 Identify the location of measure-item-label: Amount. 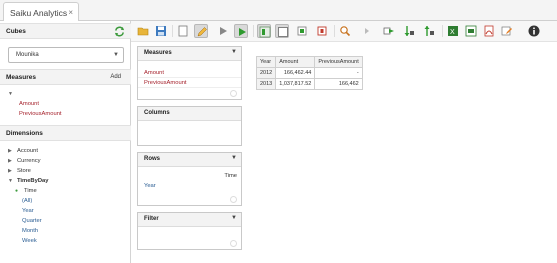
(154, 73).